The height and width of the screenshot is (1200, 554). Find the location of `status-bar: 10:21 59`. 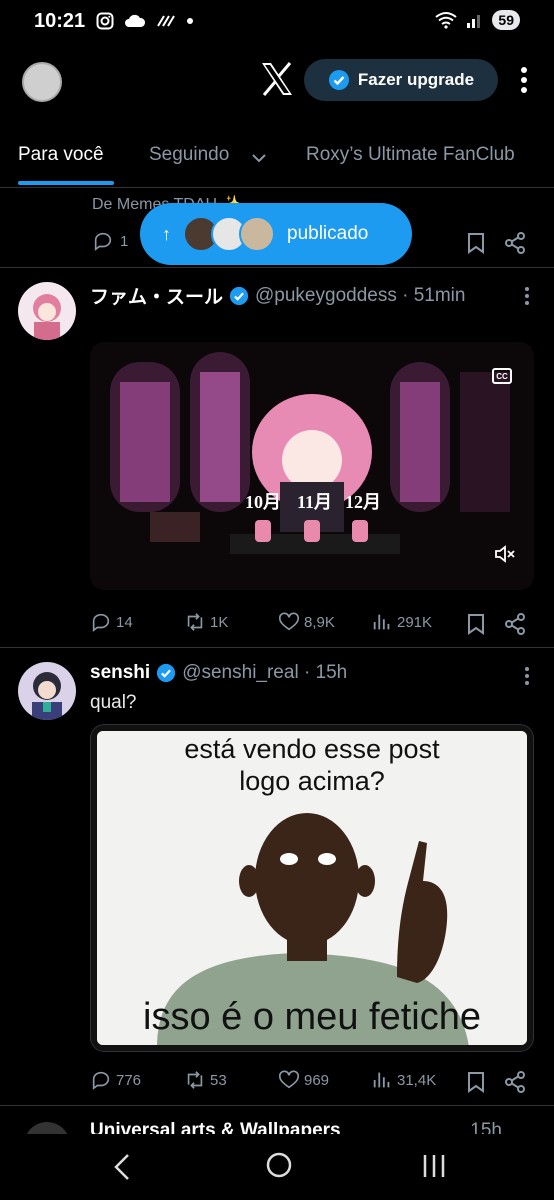

status-bar: 10:21 59 is located at coordinates (277, 22).